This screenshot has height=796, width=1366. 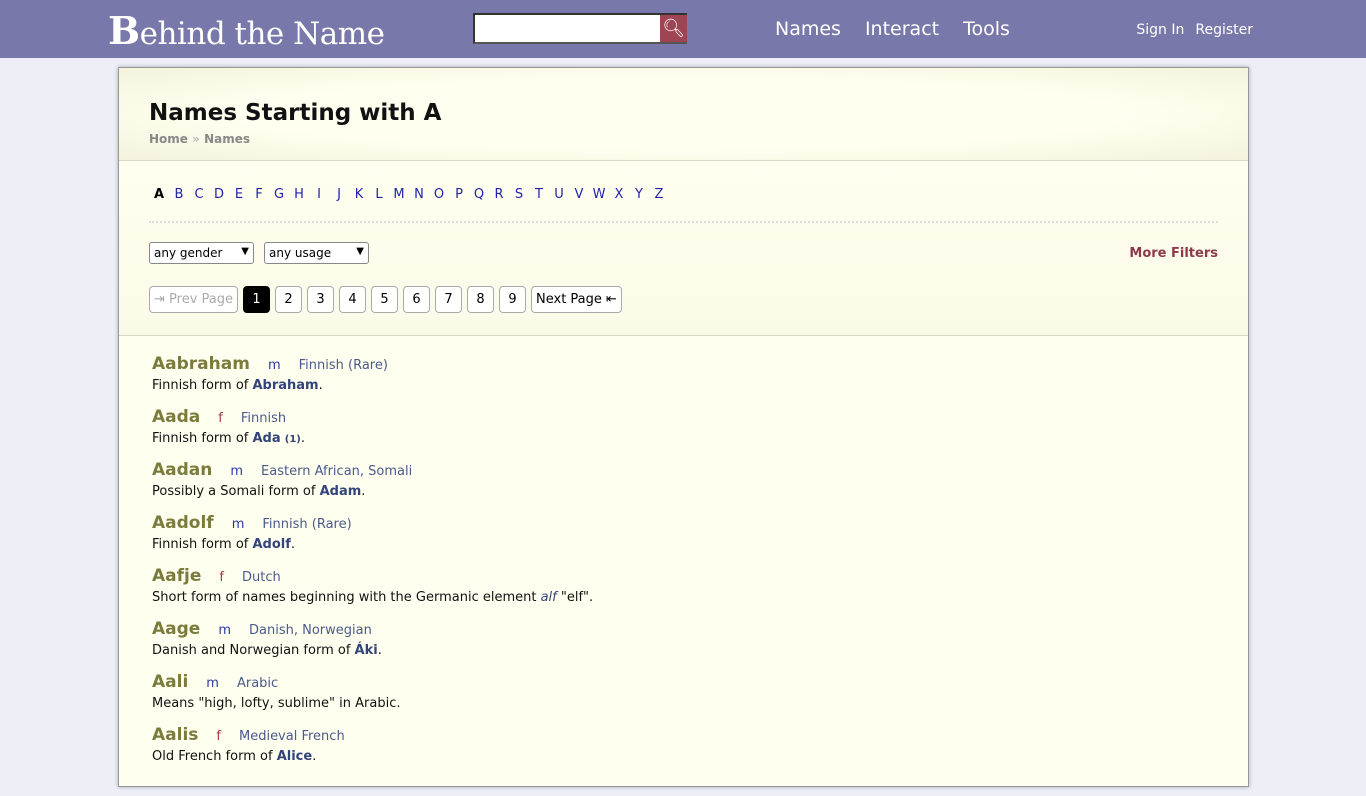 I want to click on page-title: Names Starting with A, so click(x=295, y=113).